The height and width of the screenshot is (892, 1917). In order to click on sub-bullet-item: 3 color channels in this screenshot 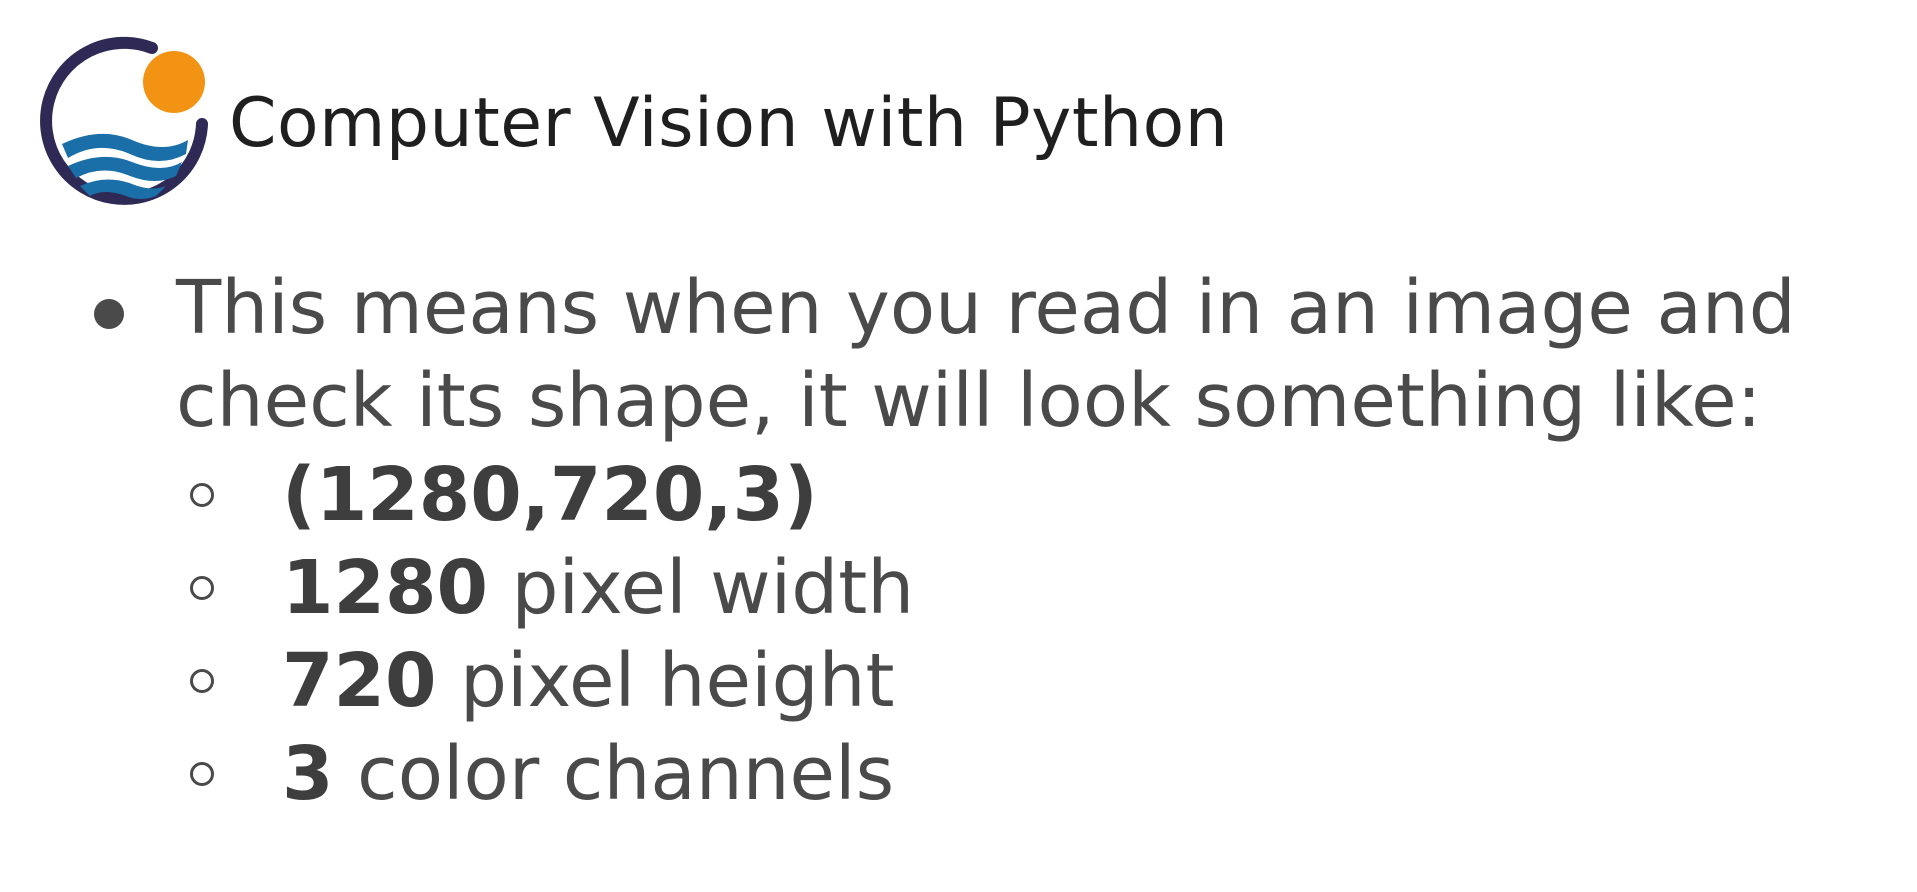, I will do `click(1043, 773)`.